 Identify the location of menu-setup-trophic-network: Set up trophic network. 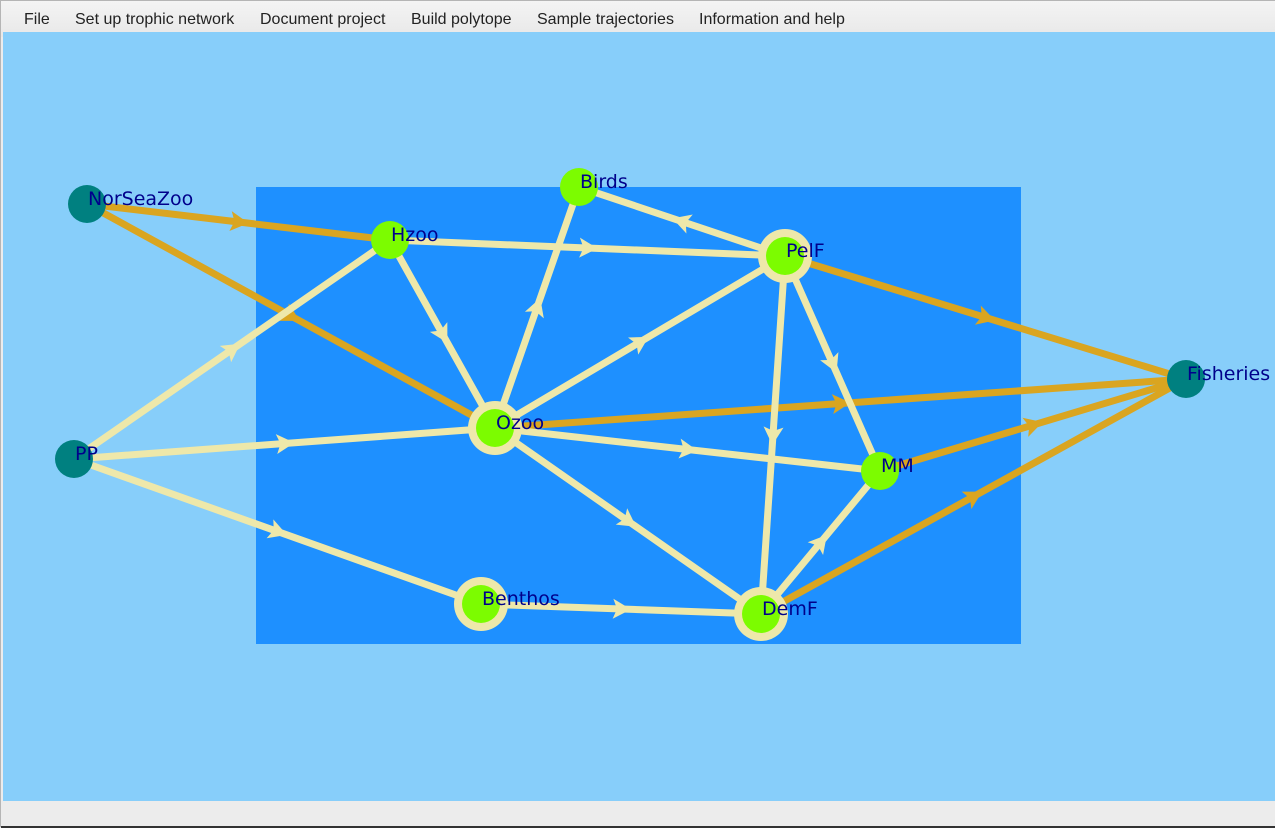
(154, 20).